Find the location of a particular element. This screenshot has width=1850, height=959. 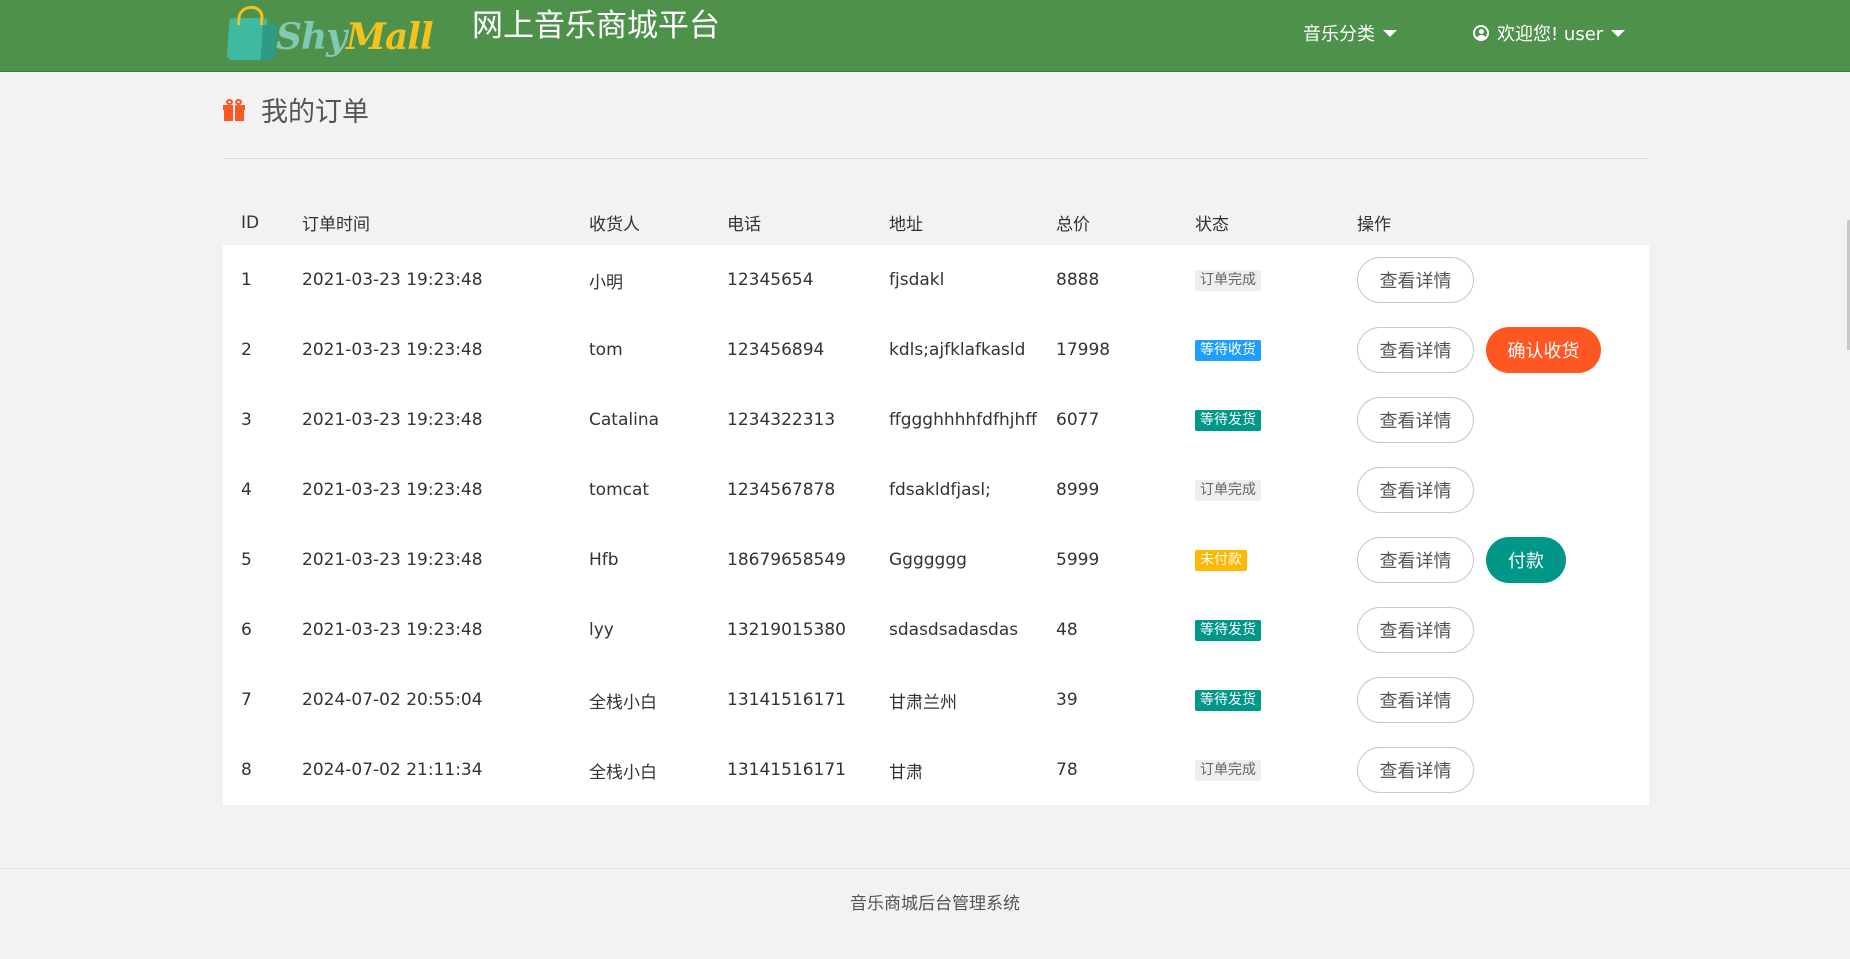

nav-user-label: 欢迎您! user is located at coordinates (1550, 34).